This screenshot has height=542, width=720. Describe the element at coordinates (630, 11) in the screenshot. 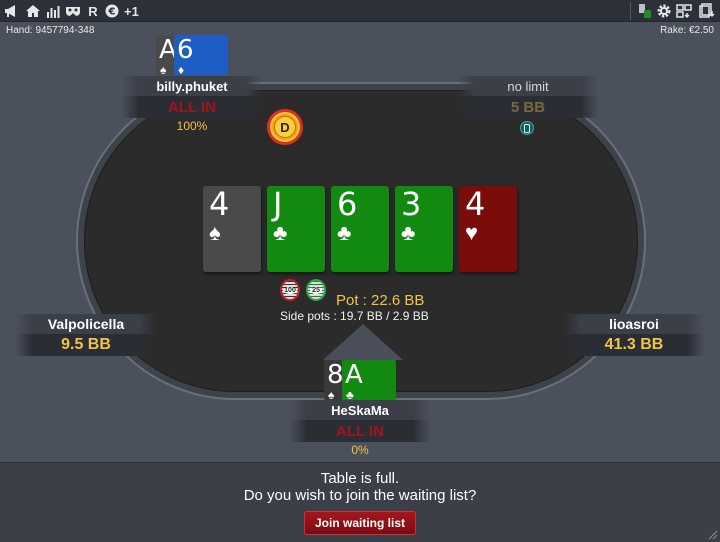

I see `toolbar-divider` at that location.